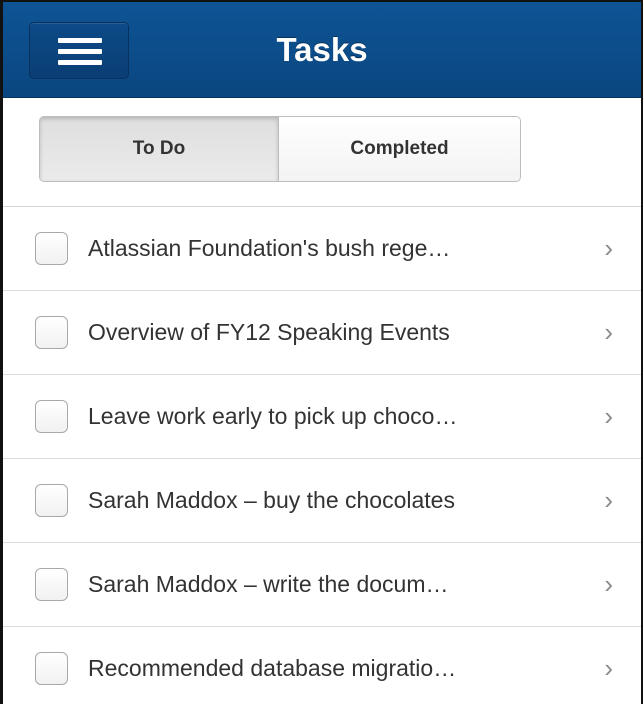  I want to click on header-bar: Tasks, so click(322, 50).